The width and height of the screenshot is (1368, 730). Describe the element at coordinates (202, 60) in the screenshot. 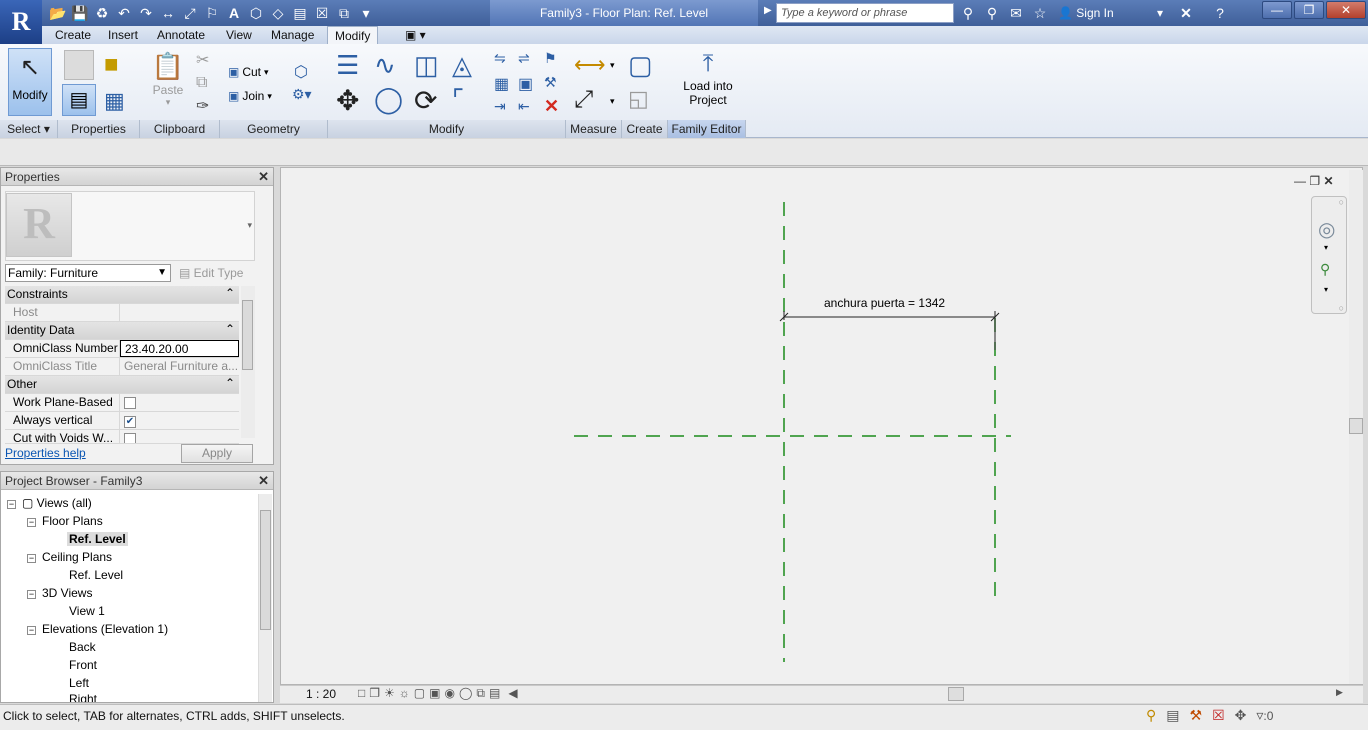

I see `cut-scissors-icon: ✂` at that location.